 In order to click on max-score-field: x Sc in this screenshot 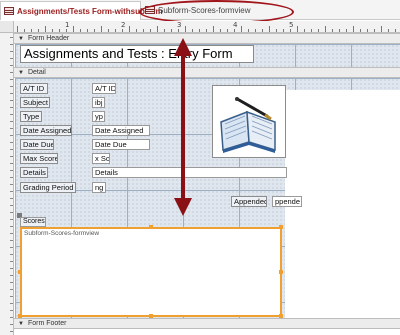, I will do `click(101, 158)`.